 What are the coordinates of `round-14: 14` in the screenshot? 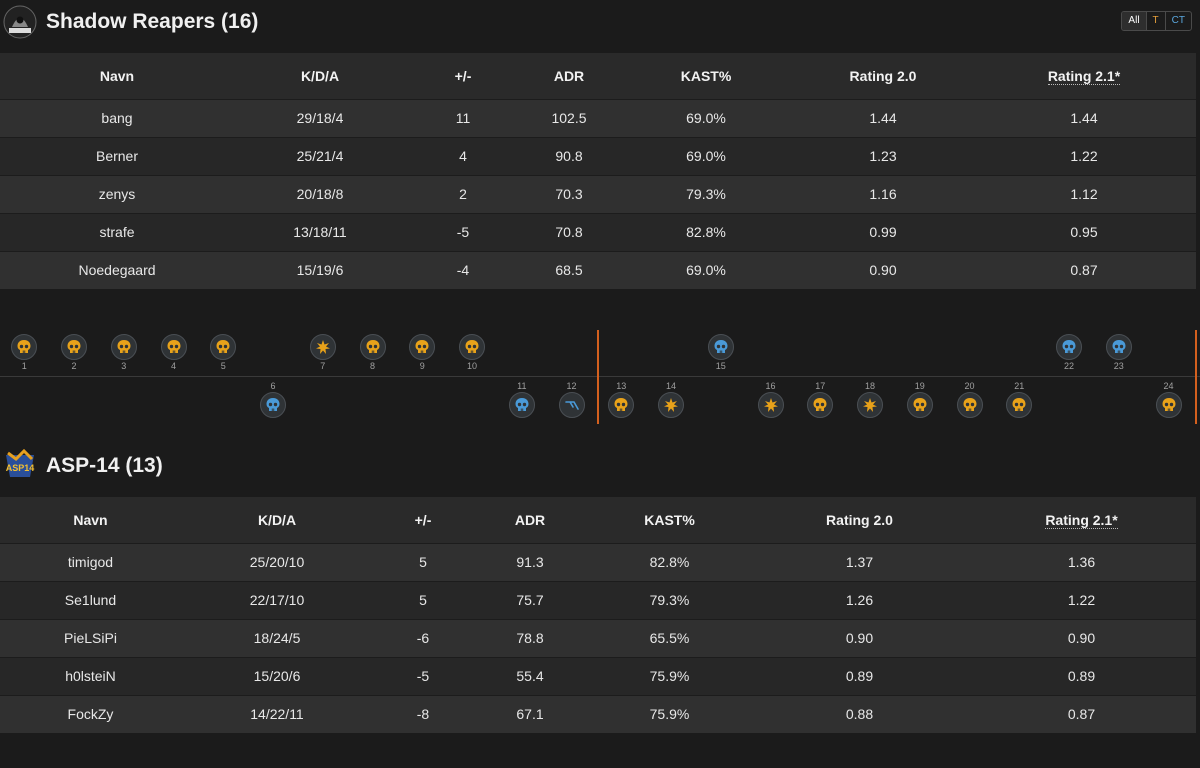 It's located at (671, 399).